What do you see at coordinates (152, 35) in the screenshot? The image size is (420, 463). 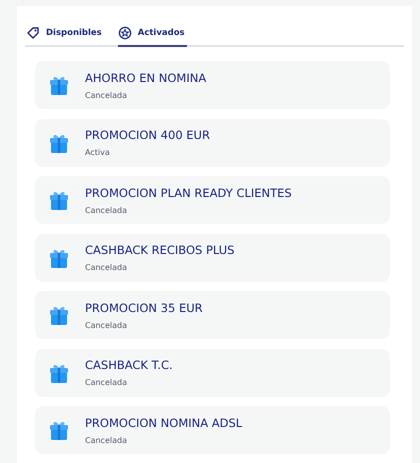 I see `tab: Activados` at bounding box center [152, 35].